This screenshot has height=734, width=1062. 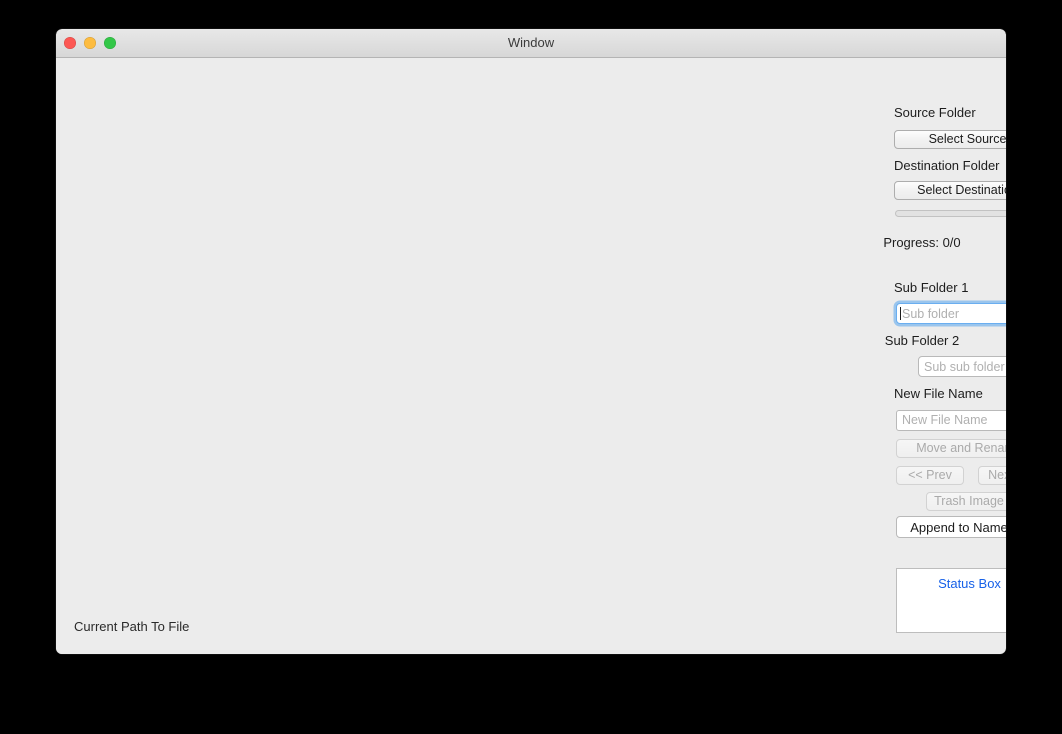 I want to click on text-caret, so click(x=900, y=313).